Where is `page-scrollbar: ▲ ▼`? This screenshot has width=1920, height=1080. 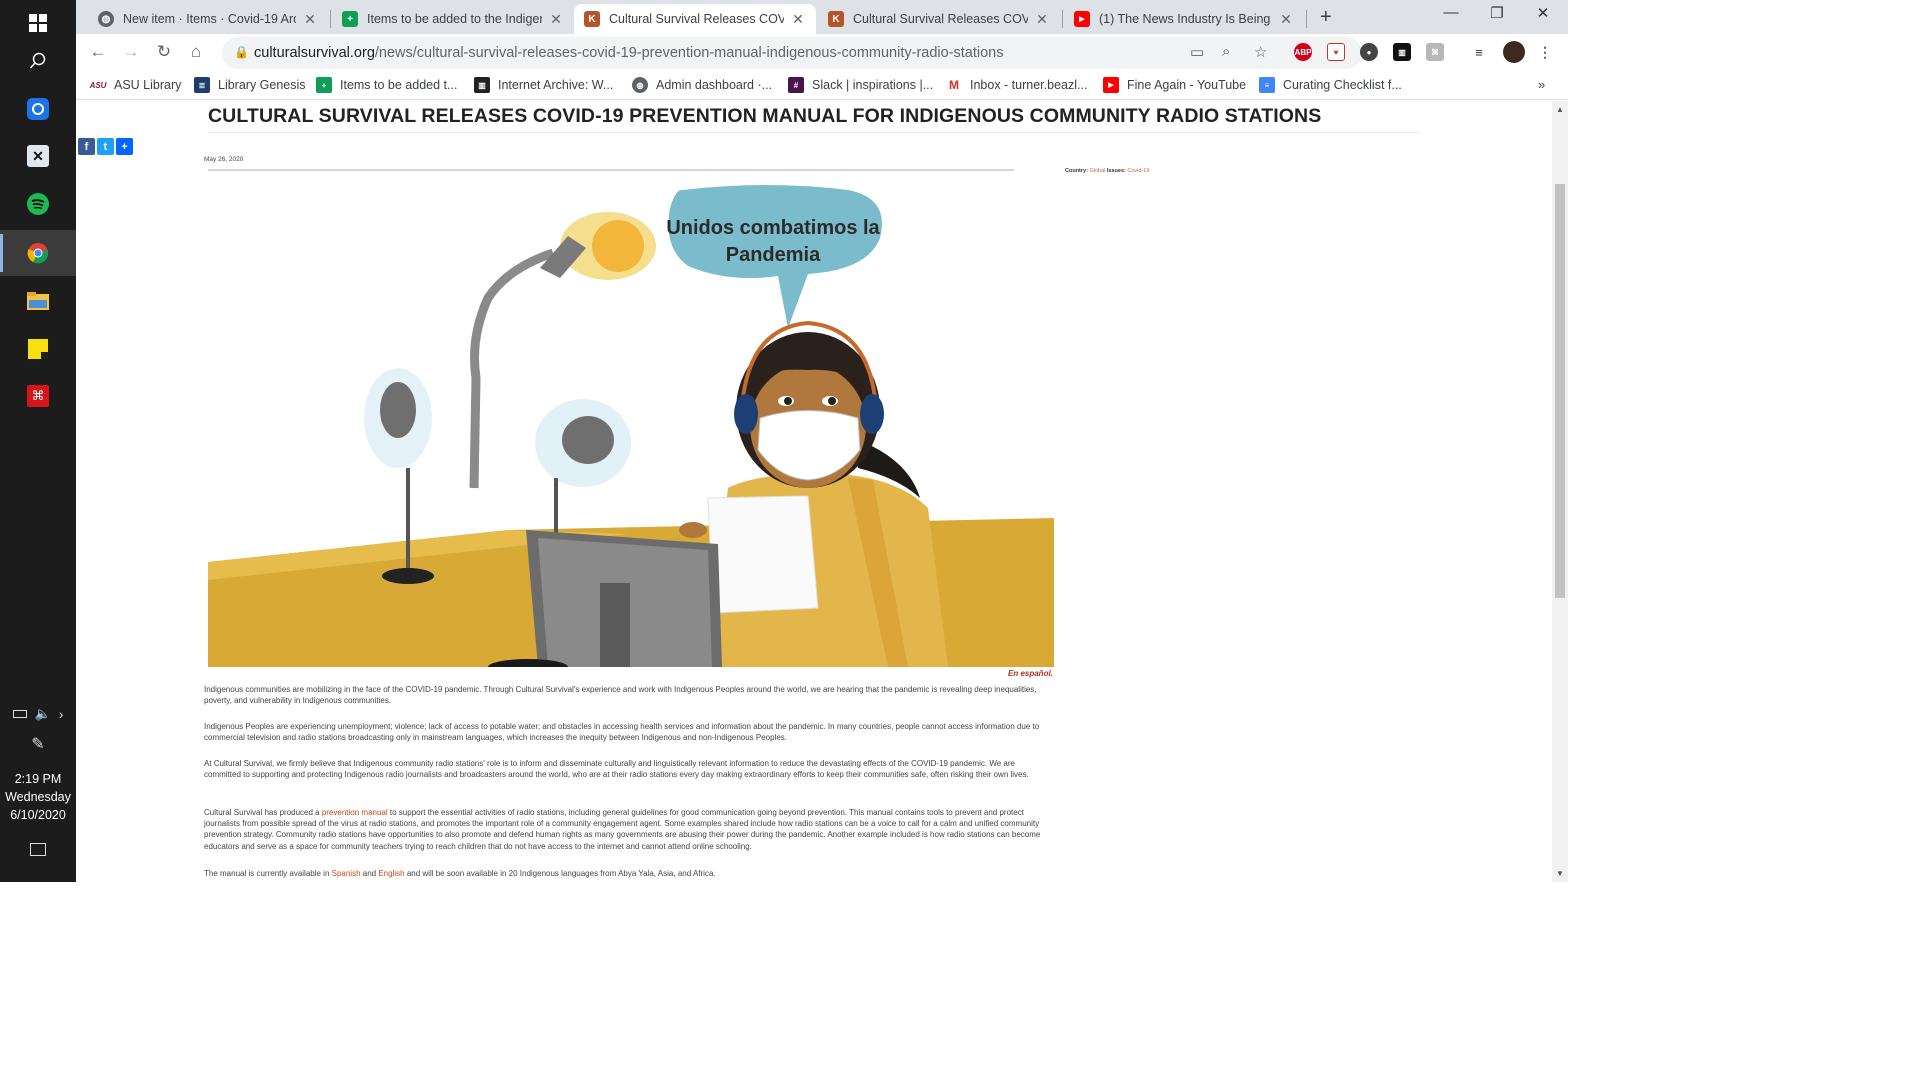
page-scrollbar: ▲ ▼ is located at coordinates (1560, 491).